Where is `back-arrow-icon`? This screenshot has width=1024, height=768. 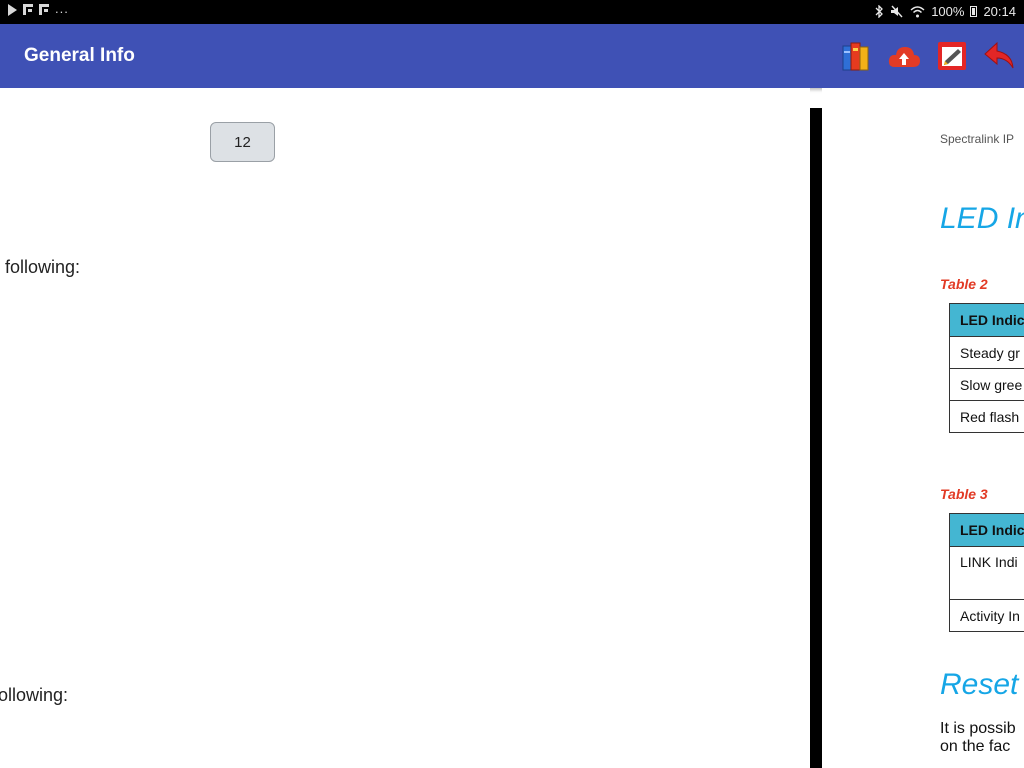 back-arrow-icon is located at coordinates (999, 55).